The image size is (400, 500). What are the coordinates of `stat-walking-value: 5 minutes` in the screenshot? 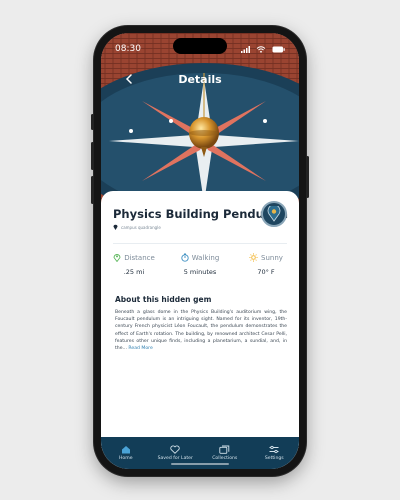 It's located at (200, 272).